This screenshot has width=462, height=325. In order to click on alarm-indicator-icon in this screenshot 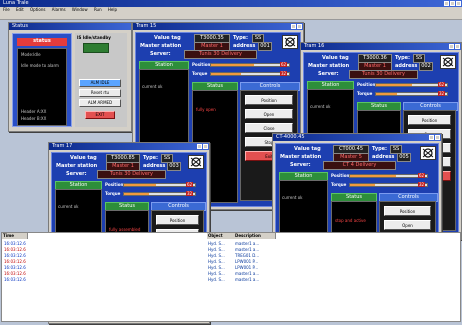, I will do `click(96, 48)`.